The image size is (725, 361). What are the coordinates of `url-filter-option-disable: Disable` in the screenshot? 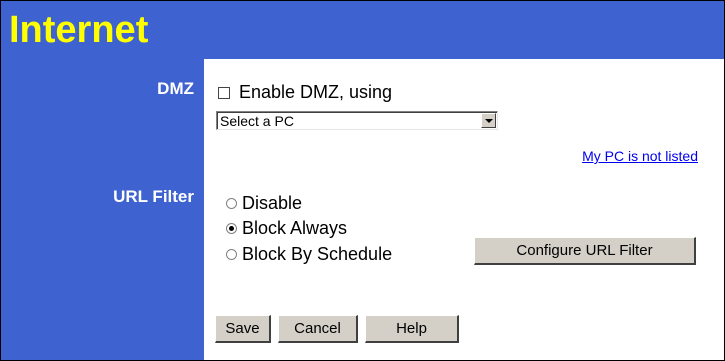 It's located at (264, 203).